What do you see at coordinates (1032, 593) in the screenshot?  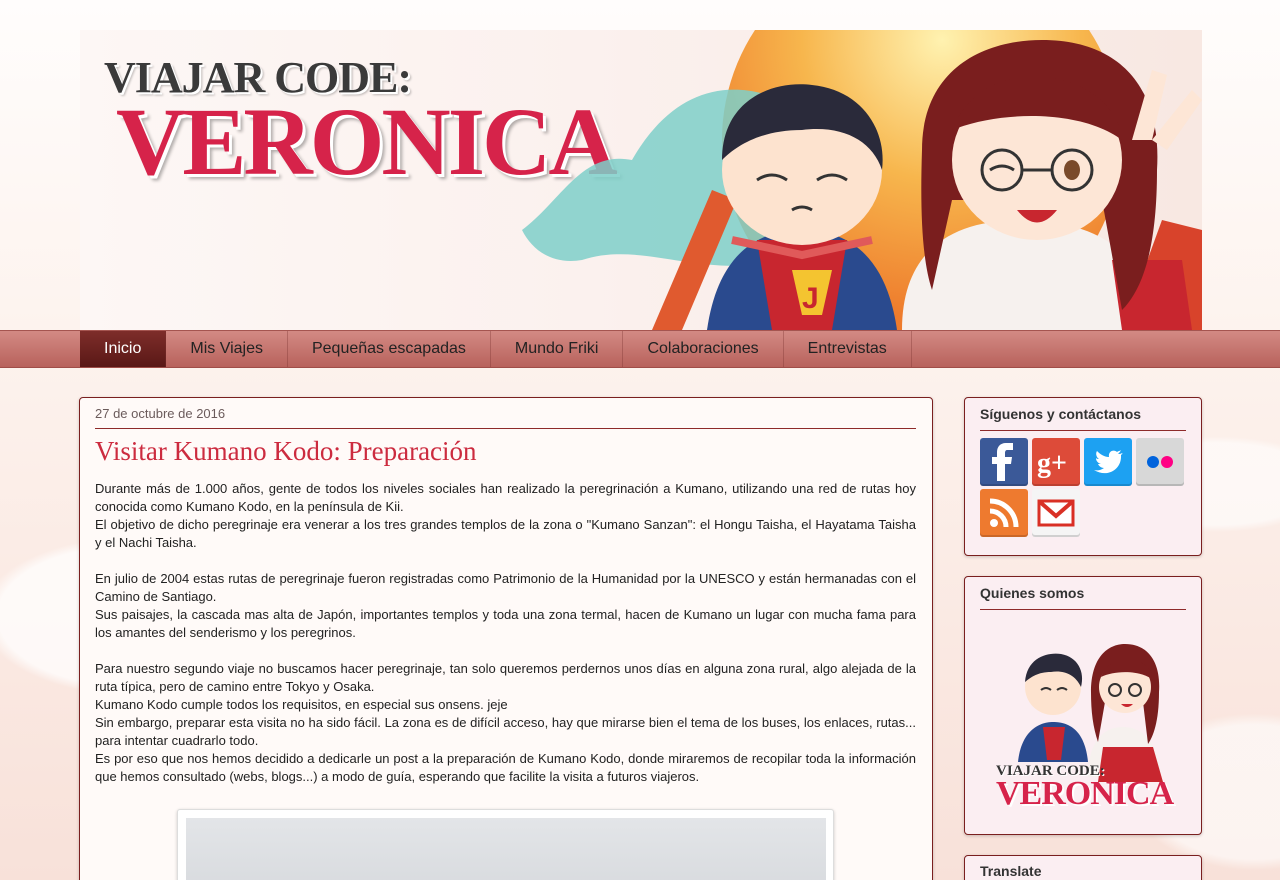 I see `about-widget-title: Quienes somos` at bounding box center [1032, 593].